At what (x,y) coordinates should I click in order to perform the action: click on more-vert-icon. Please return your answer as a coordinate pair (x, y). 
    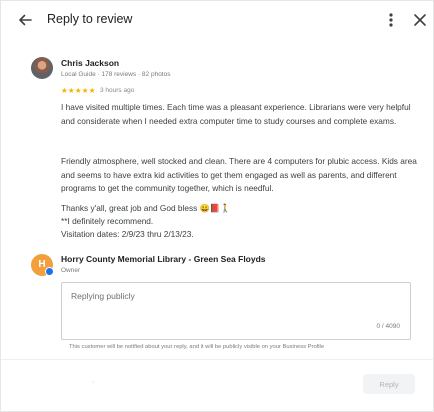
    Looking at the image, I should click on (391, 20).